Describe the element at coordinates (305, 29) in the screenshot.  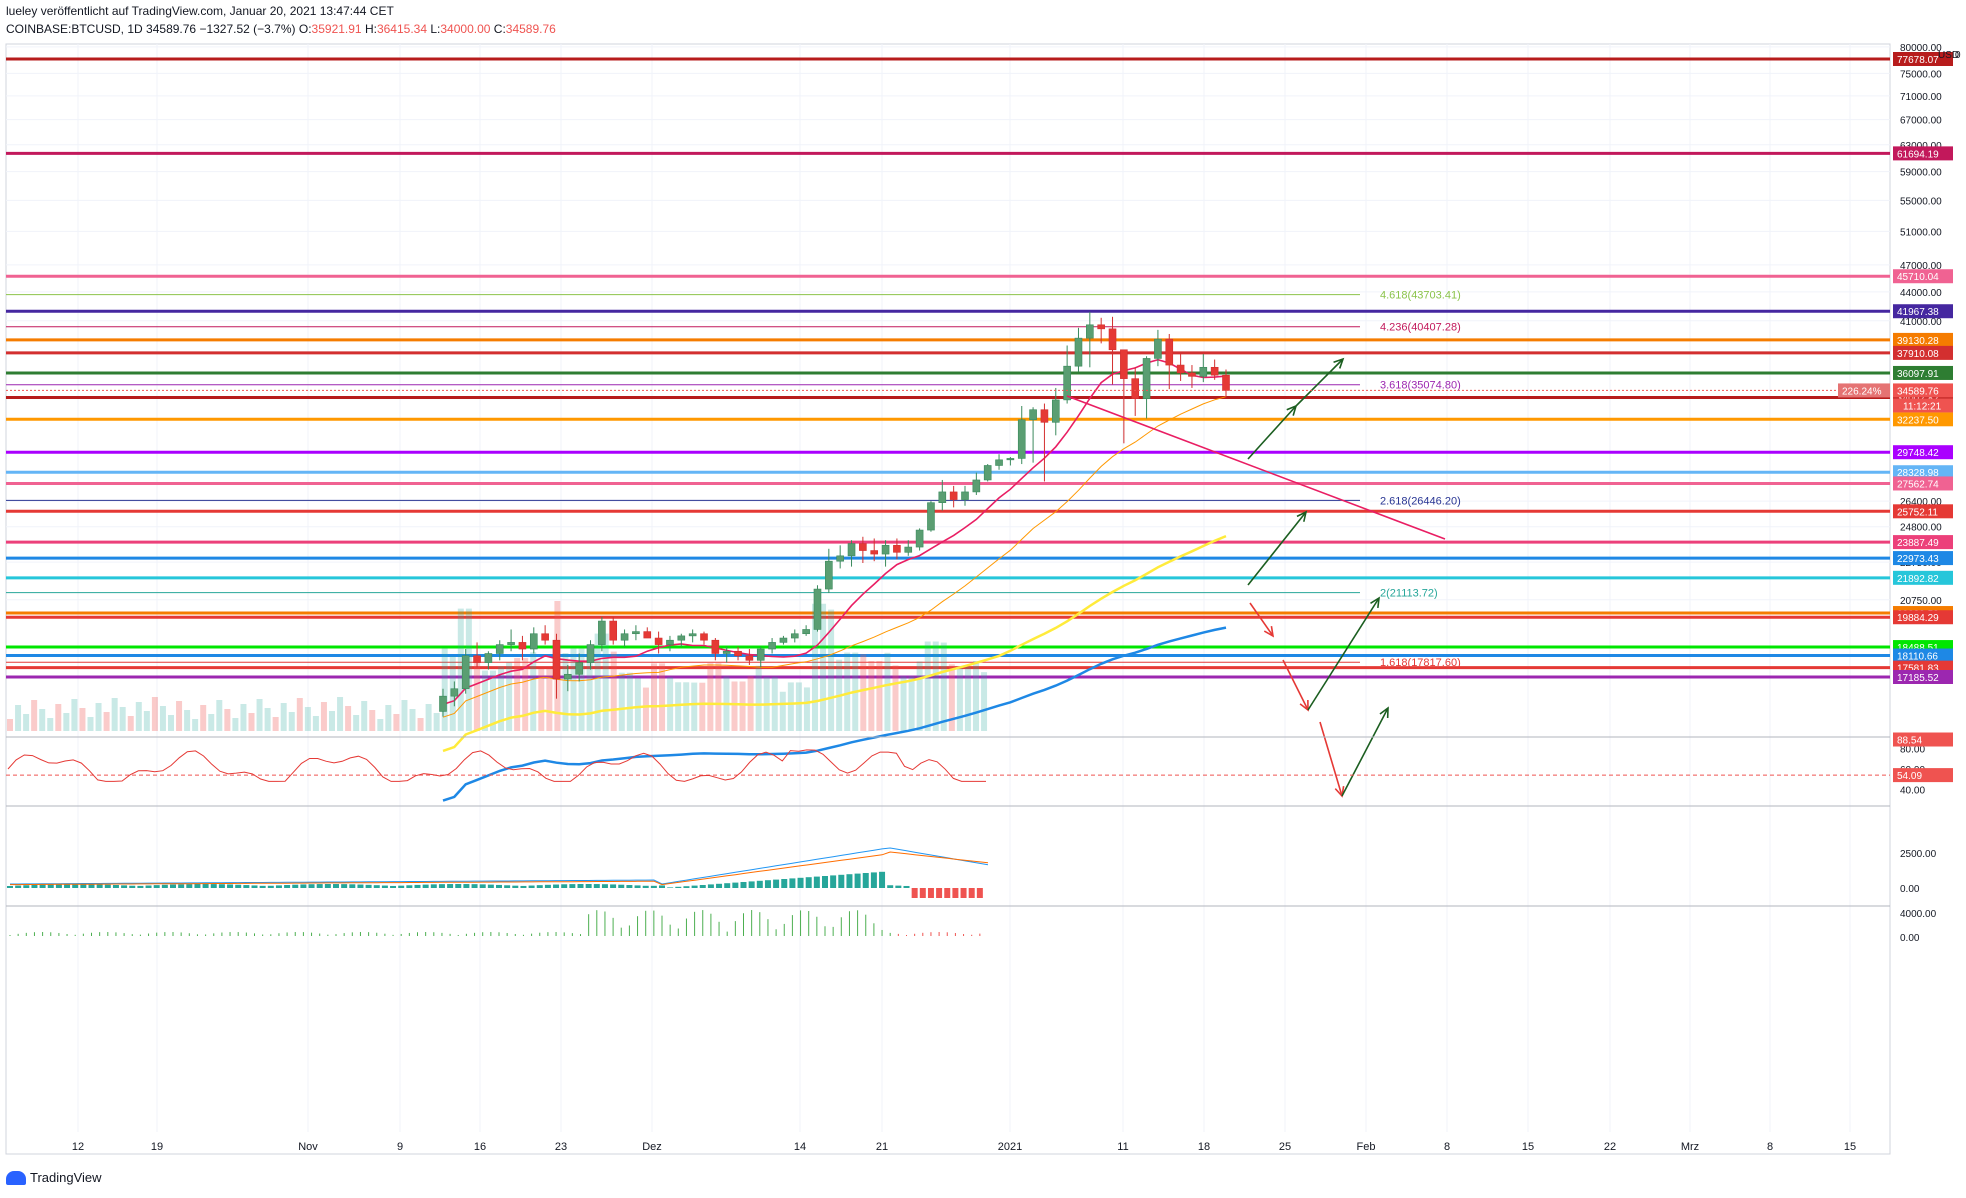
I see `open-label: O:` at that location.